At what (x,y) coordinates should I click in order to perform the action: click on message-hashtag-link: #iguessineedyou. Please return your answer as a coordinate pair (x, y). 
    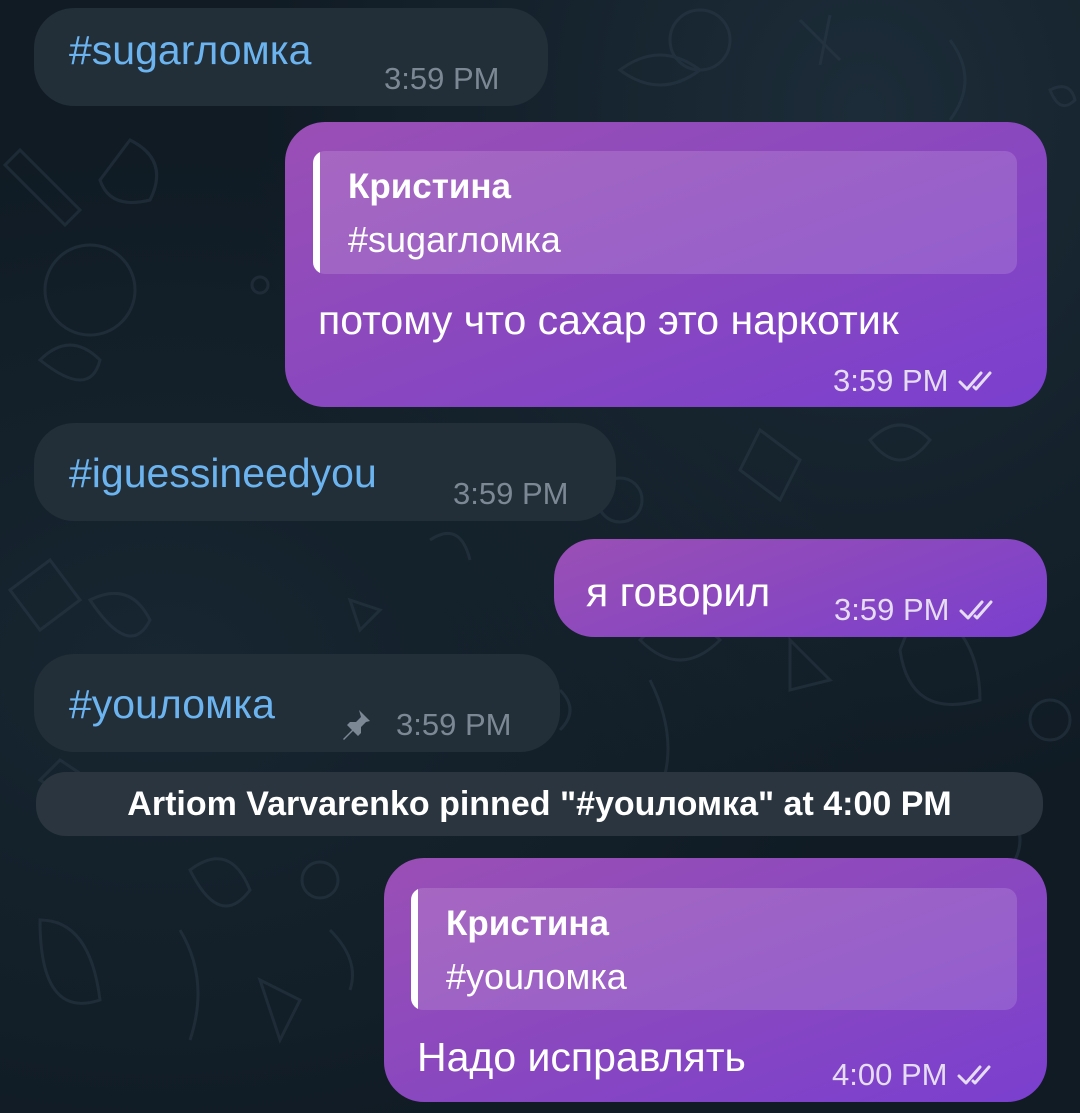
    Looking at the image, I should click on (223, 473).